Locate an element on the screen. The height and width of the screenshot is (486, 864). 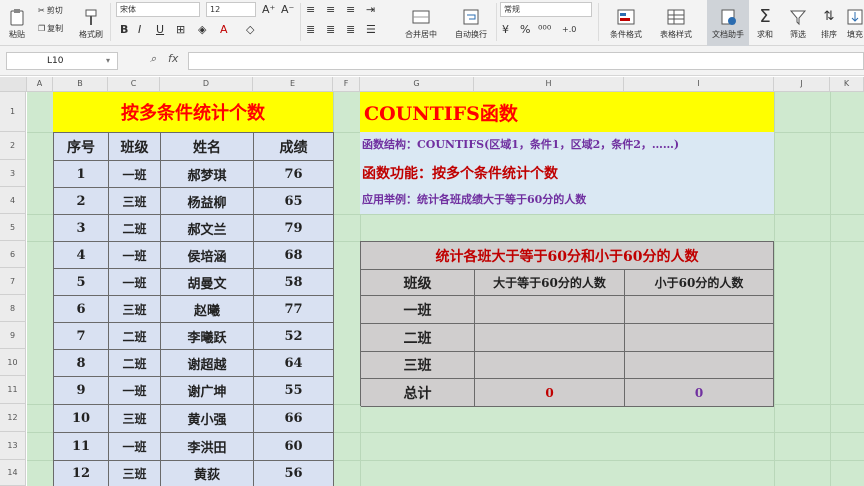
filter-button: 筛选 is located at coordinates (798, 20).